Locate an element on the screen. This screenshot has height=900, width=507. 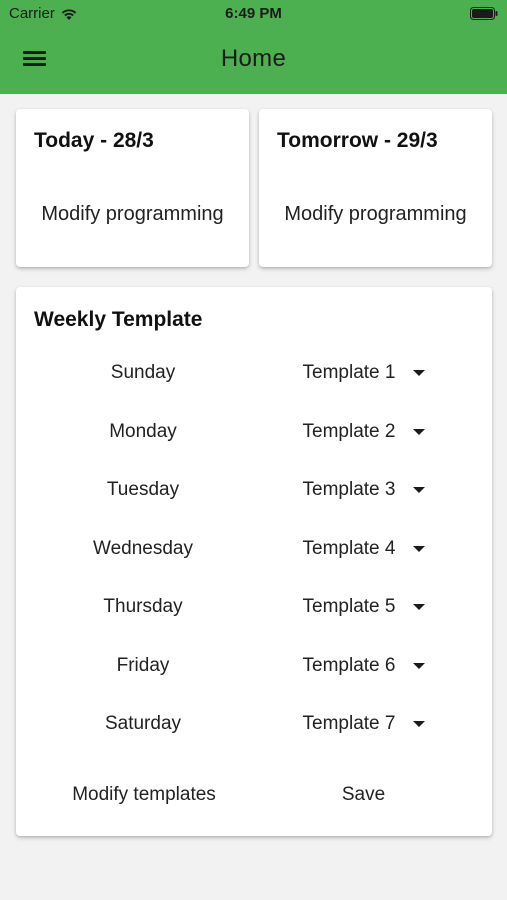
weekday-label: Saturday is located at coordinates (143, 723).